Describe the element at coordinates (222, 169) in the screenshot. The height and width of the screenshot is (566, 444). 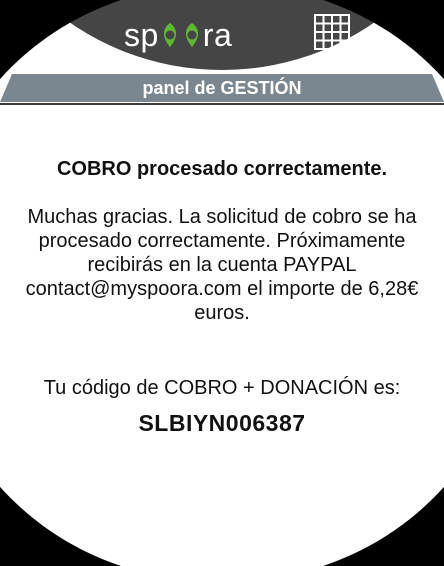
I see `status-heading: COBRO procesado correctamente.` at that location.